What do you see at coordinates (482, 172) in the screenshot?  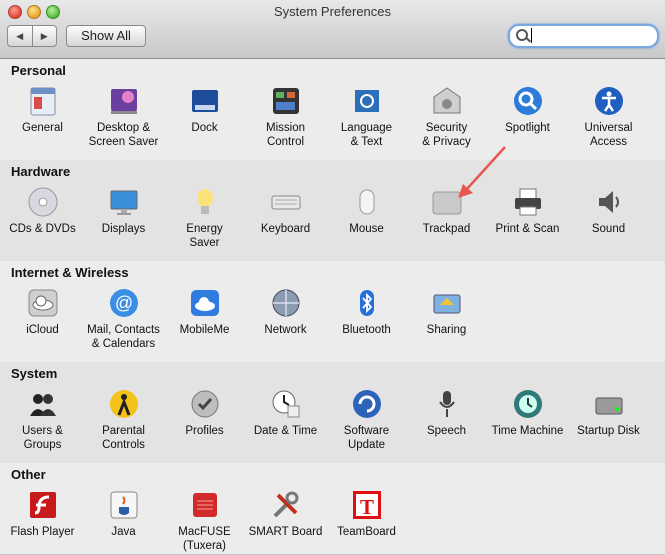 I see `annotation-arrow` at bounding box center [482, 172].